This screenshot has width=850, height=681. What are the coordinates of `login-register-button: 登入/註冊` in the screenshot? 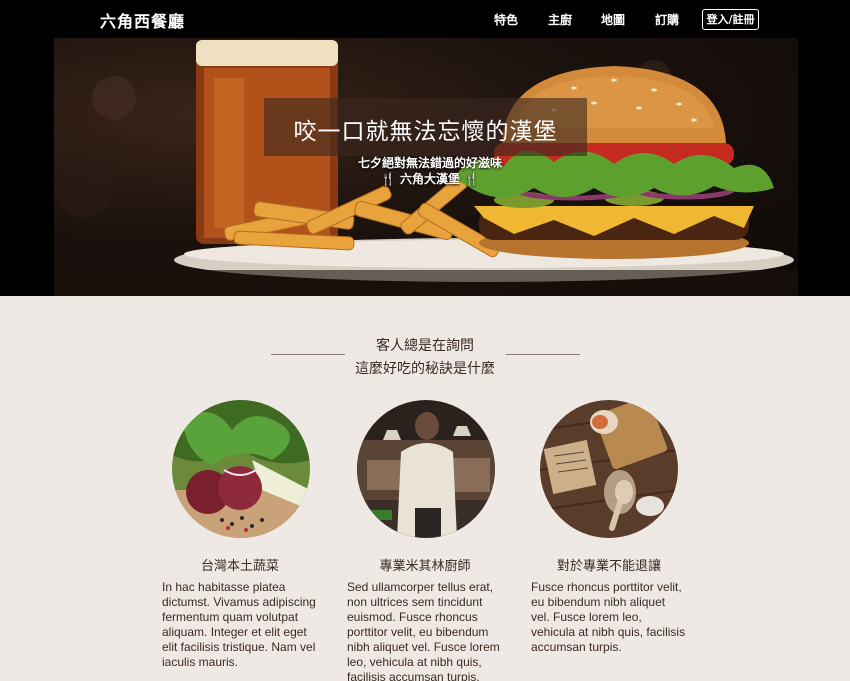 It's located at (730, 19).